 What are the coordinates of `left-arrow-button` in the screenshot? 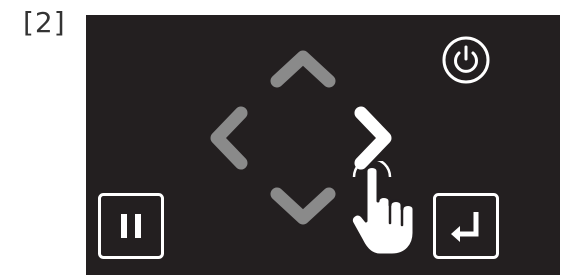 It's located at (228, 138).